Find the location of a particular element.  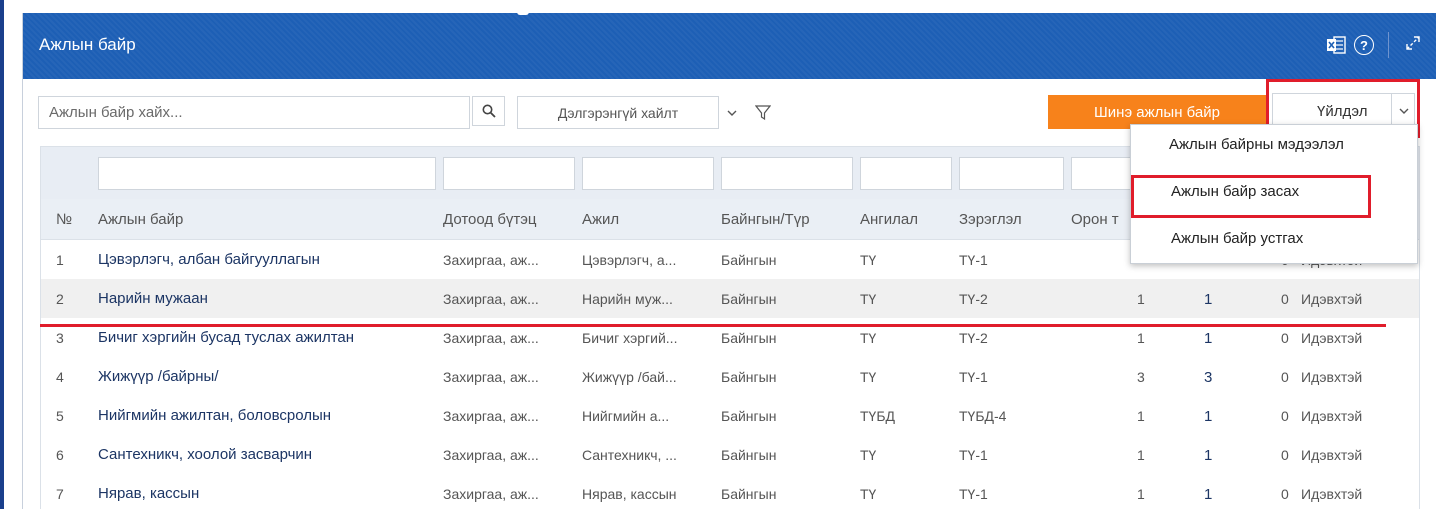

filter-category is located at coordinates (906, 173).